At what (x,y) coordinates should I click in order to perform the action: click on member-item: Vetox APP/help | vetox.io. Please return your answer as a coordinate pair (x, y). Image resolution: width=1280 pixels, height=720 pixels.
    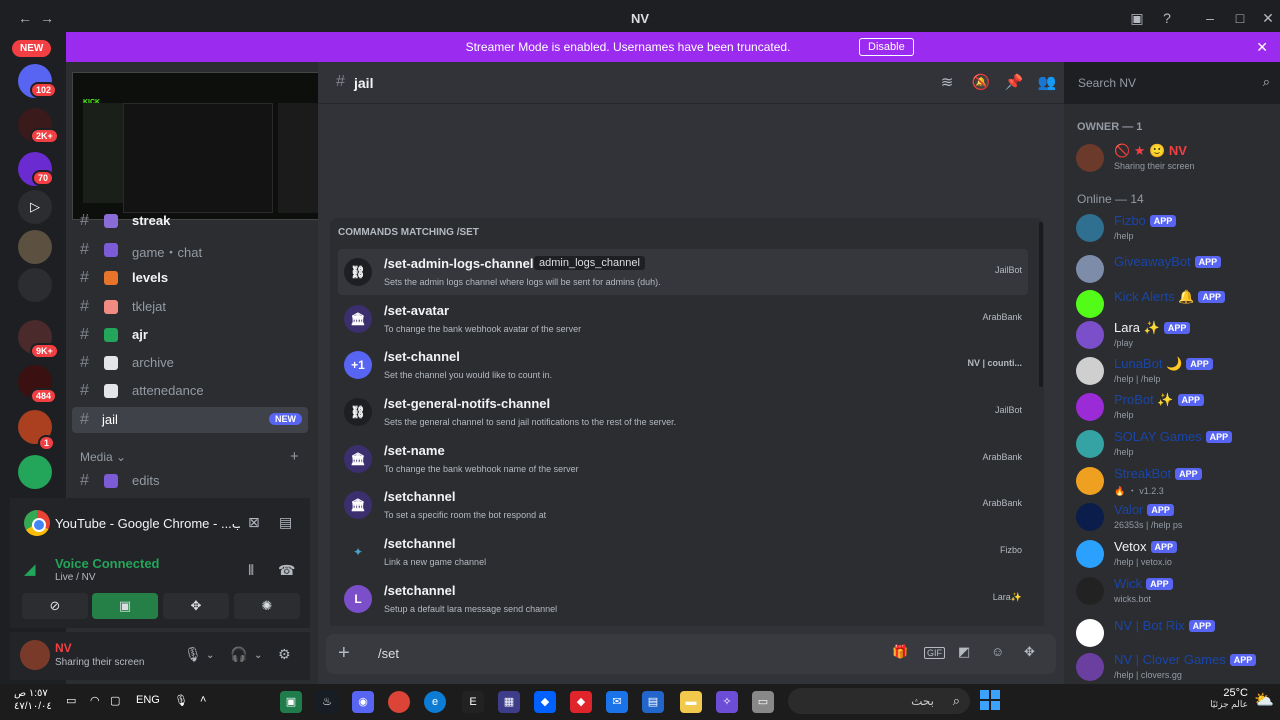
    Looking at the image, I should click on (1176, 555).